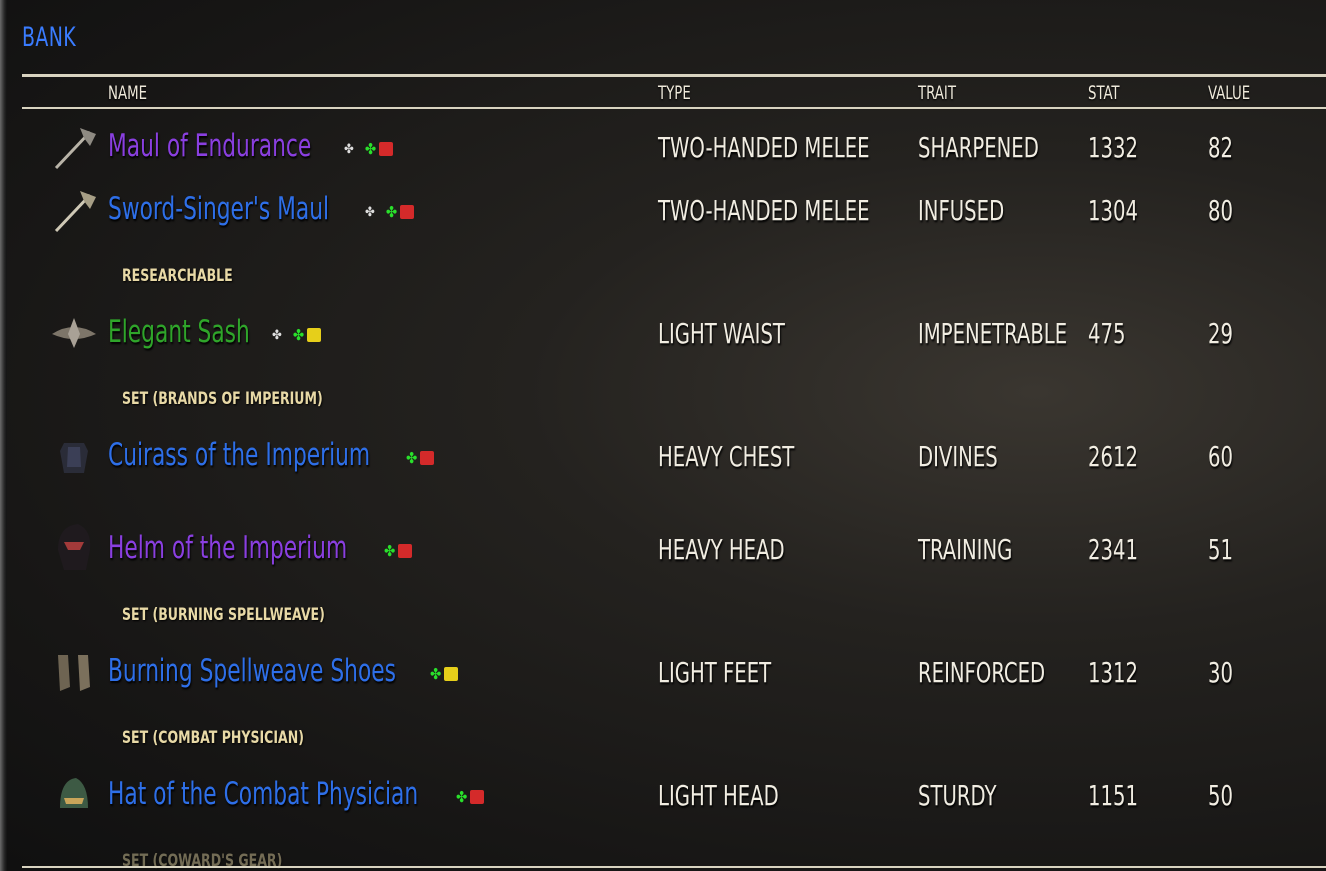 The width and height of the screenshot is (1326, 871). What do you see at coordinates (210, 146) in the screenshot?
I see `item-name: Maul of Endurance` at bounding box center [210, 146].